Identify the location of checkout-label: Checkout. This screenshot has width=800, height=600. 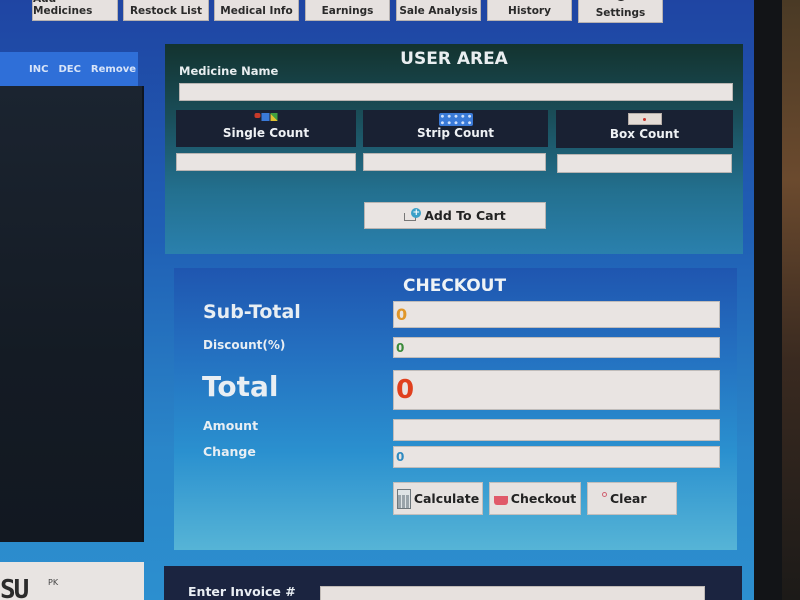
(543, 498).